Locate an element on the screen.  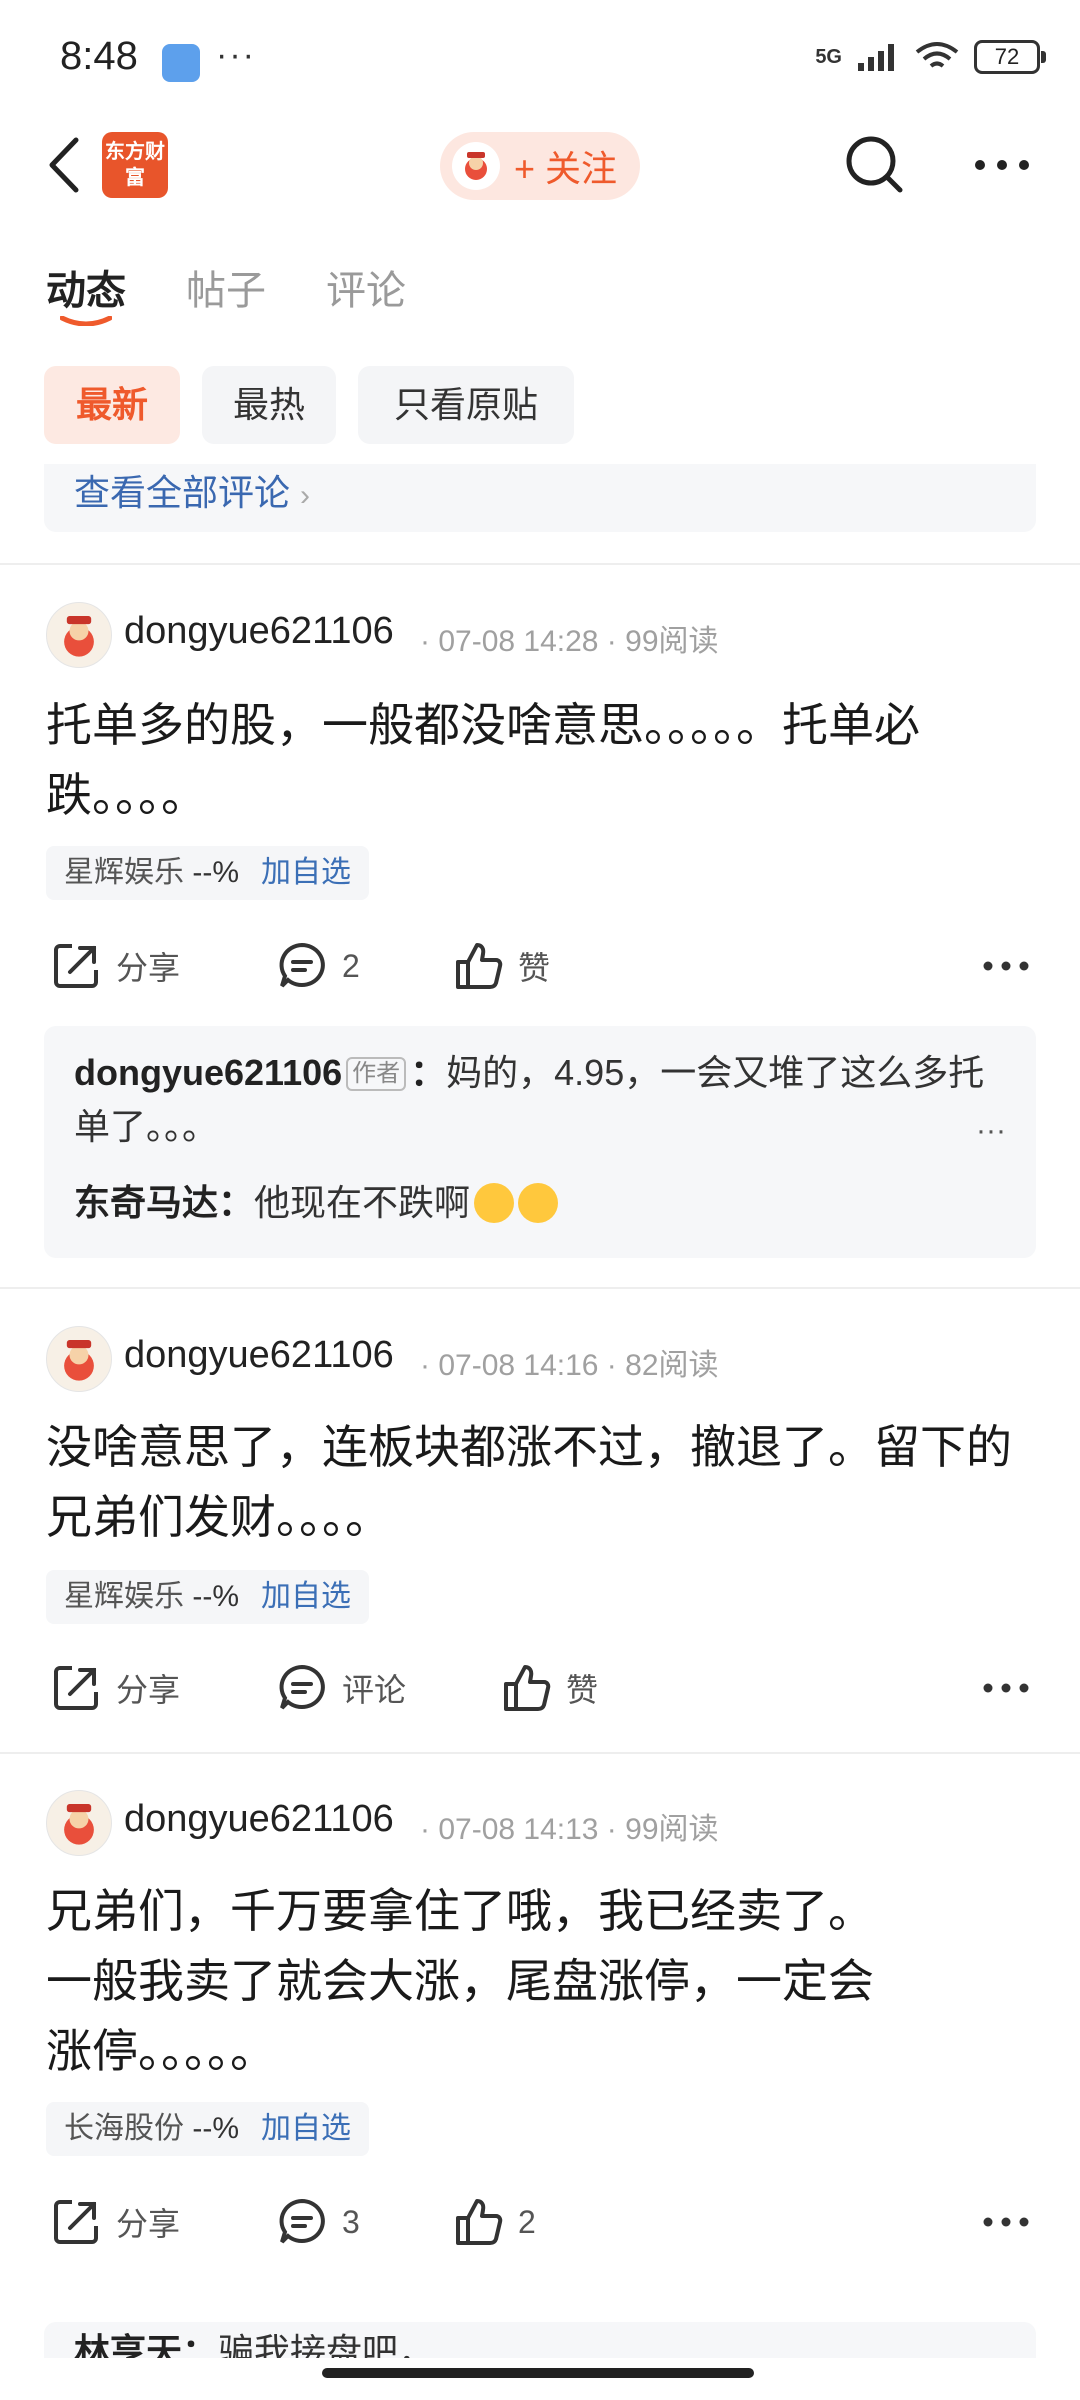
post-content: 托单多的股，一般都没啥意思。。。。。托单必跌。。。。 is located at coordinates (541, 760).